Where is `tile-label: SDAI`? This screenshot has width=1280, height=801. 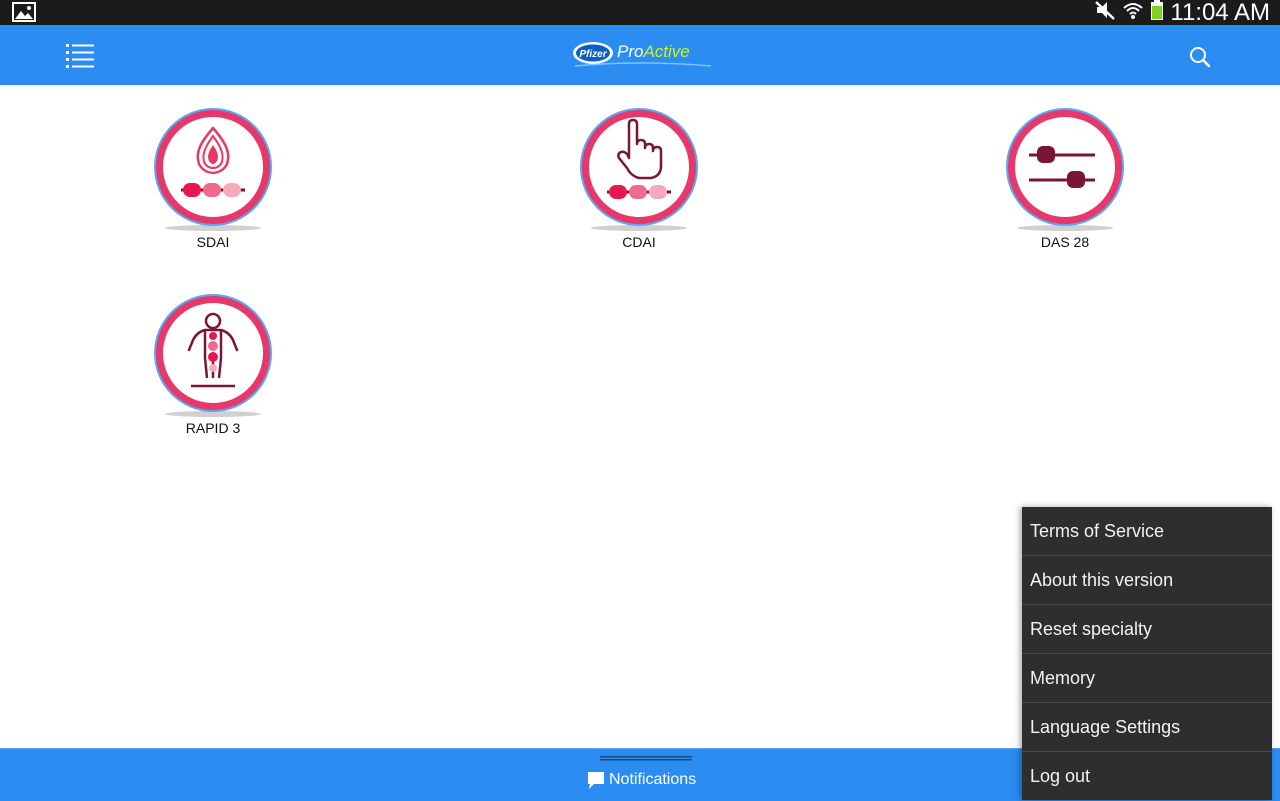 tile-label: SDAI is located at coordinates (213, 242).